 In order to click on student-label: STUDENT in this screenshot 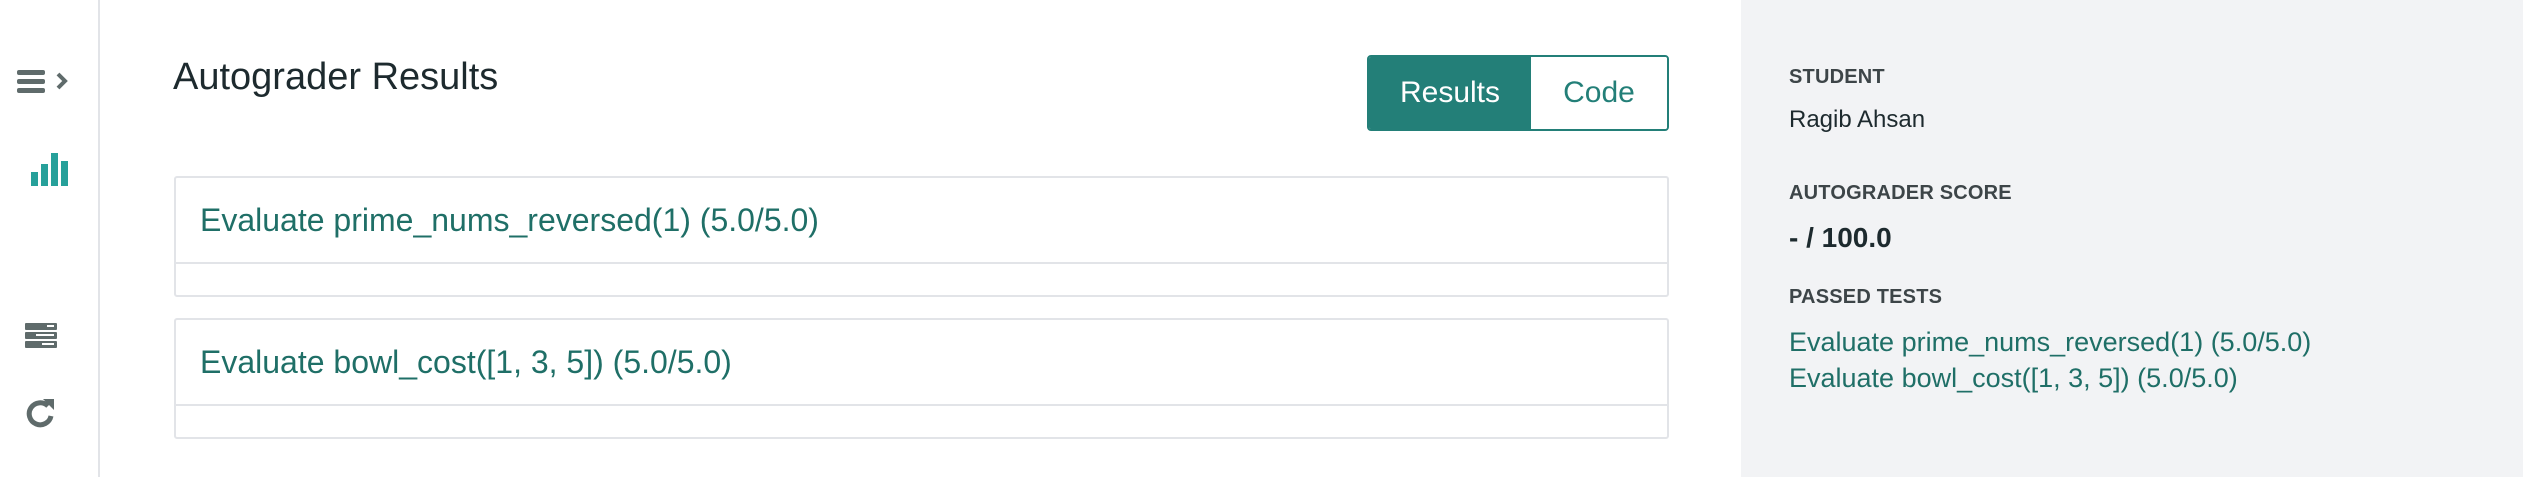, I will do `click(1837, 77)`.